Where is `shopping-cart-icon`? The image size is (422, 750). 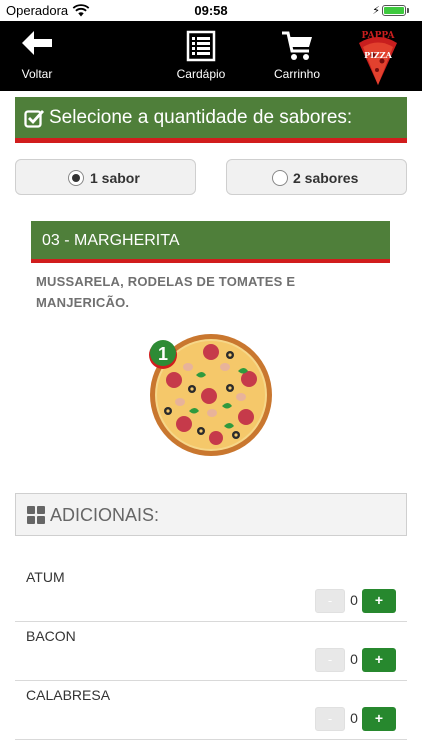 shopping-cart-icon is located at coordinates (297, 45).